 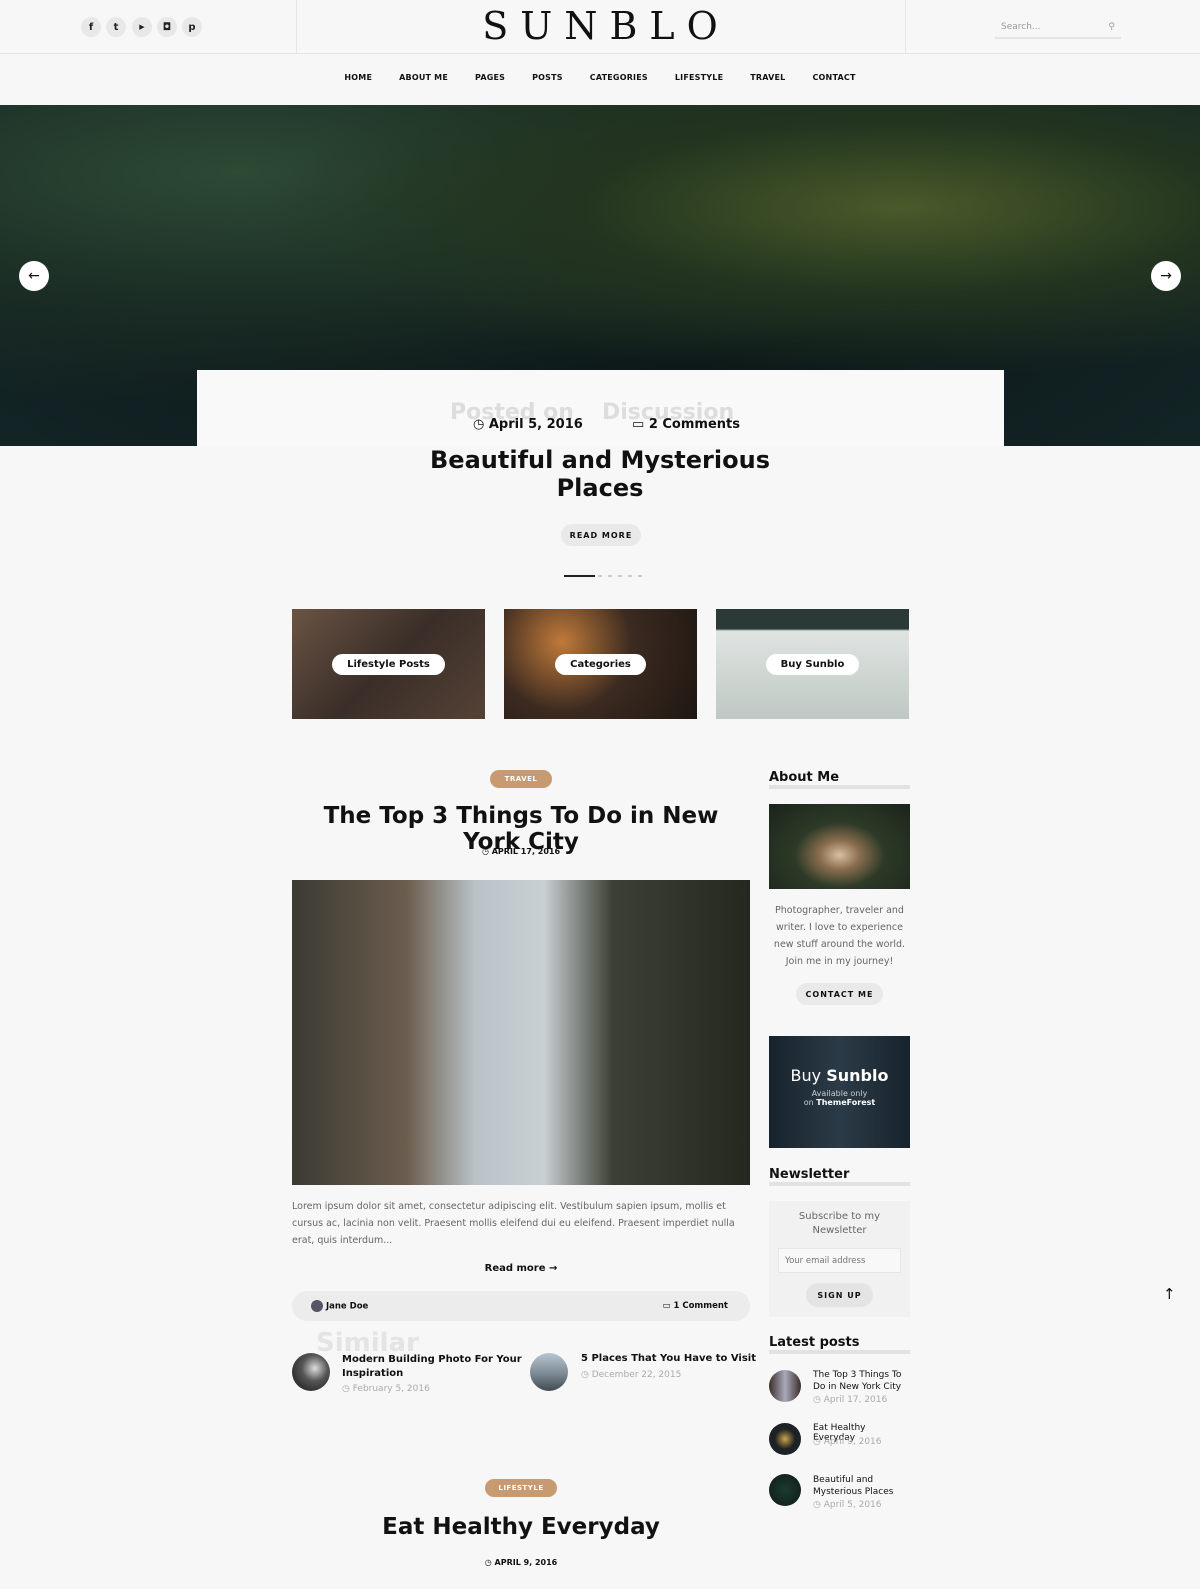 I want to click on latest-post-date: ◷ April 17, 2016, so click(x=850, y=1400).